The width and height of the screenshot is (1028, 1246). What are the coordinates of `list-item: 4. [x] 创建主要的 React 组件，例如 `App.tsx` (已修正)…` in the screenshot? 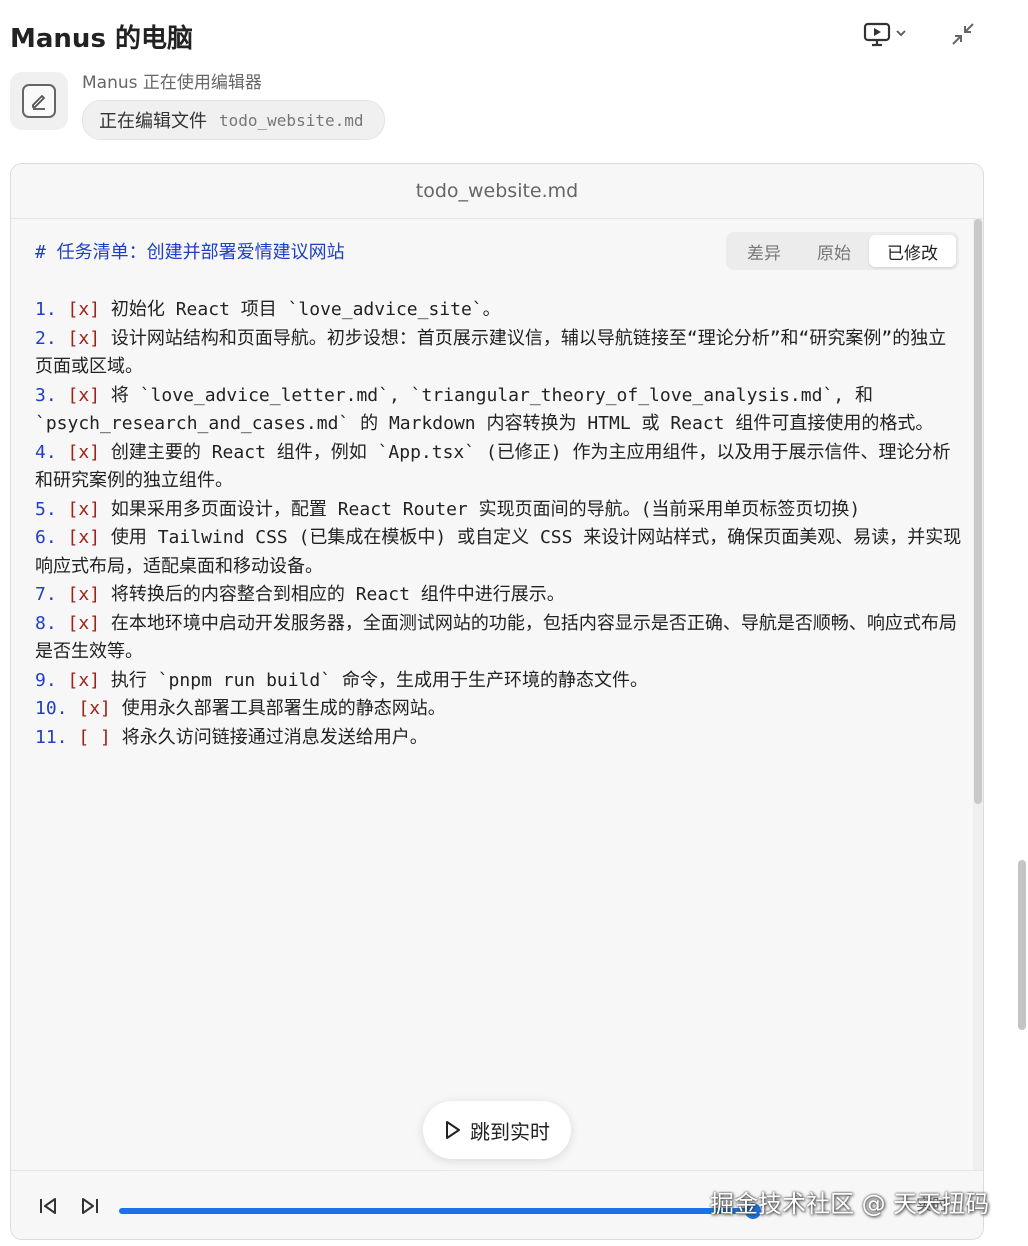 It's located at (499, 467).